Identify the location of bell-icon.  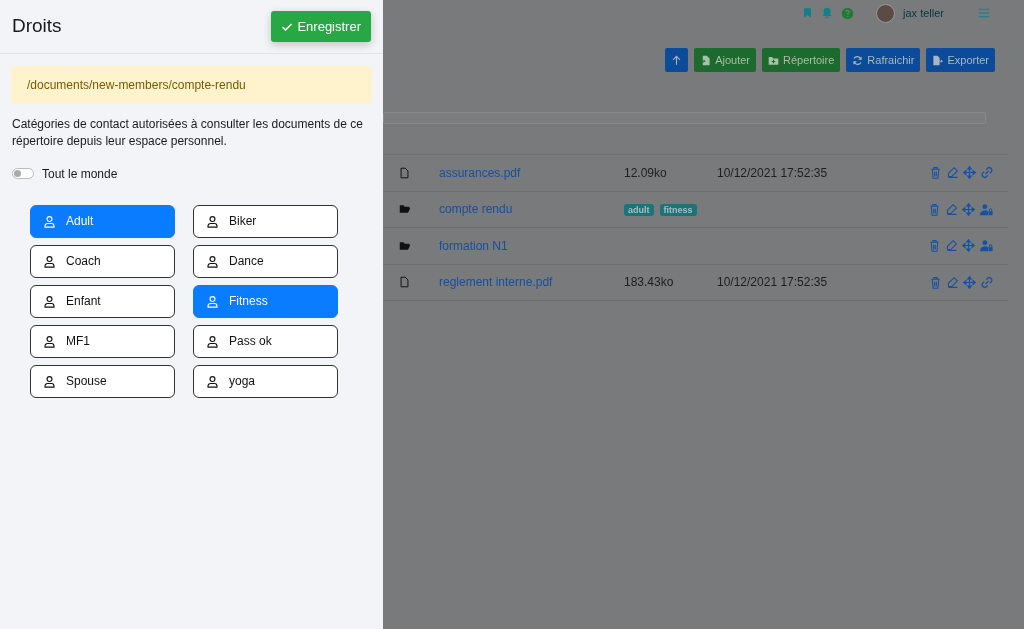
(827, 13).